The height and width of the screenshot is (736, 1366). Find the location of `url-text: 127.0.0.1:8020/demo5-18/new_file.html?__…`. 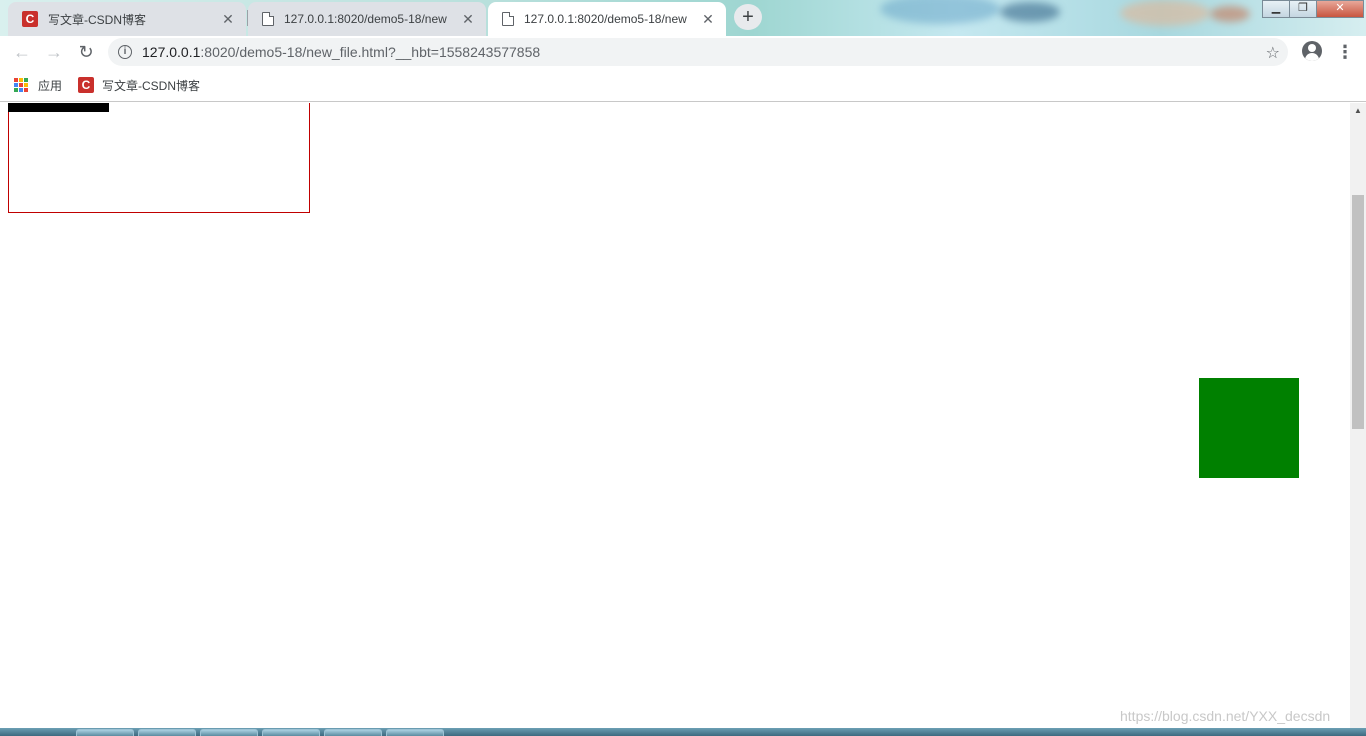

url-text: 127.0.0.1:8020/demo5-18/new_file.html?__… is located at coordinates (341, 52).